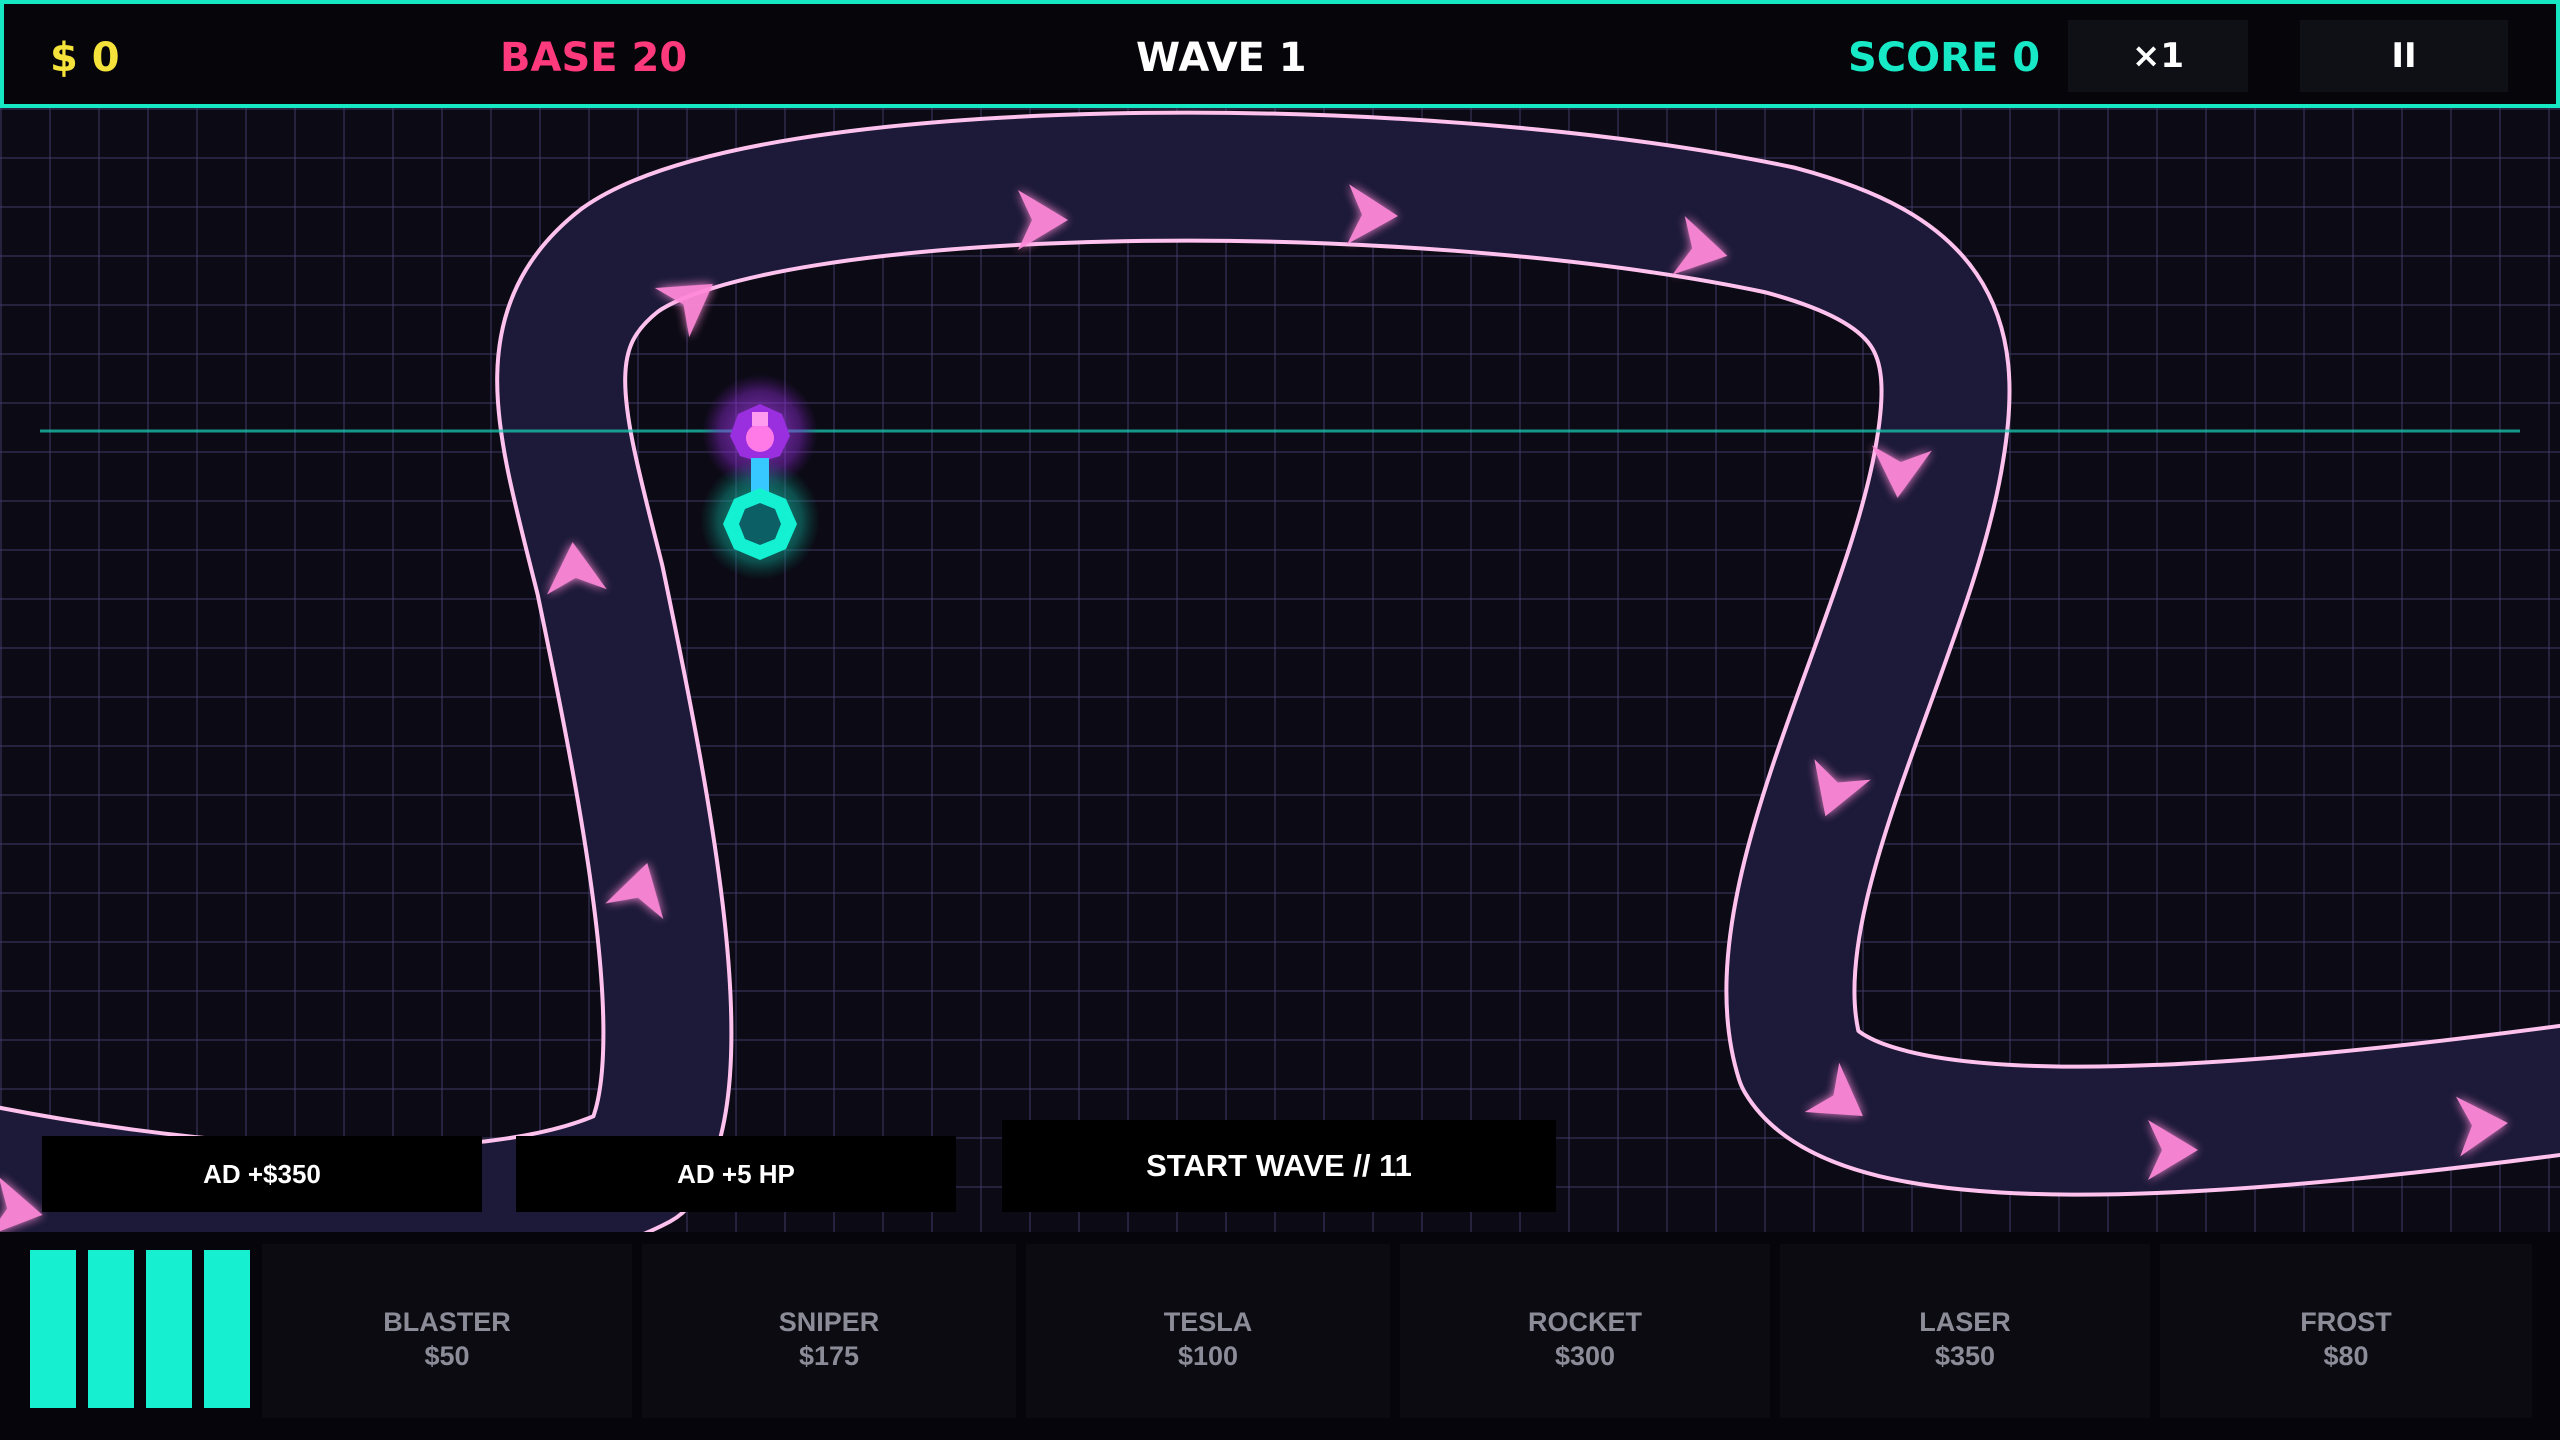  Describe the element at coordinates (1208, 1356) in the screenshot. I see `tower-price: $100` at that location.